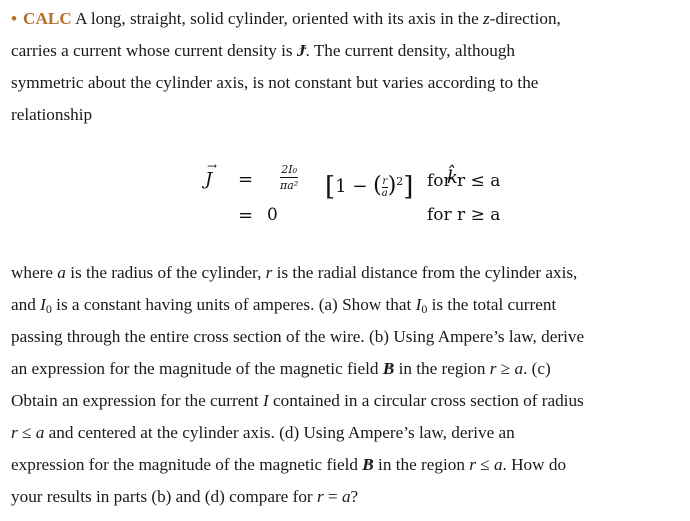 The image size is (690, 521). Describe the element at coordinates (410, 50) in the screenshot. I see `text: . The current density, although` at that location.